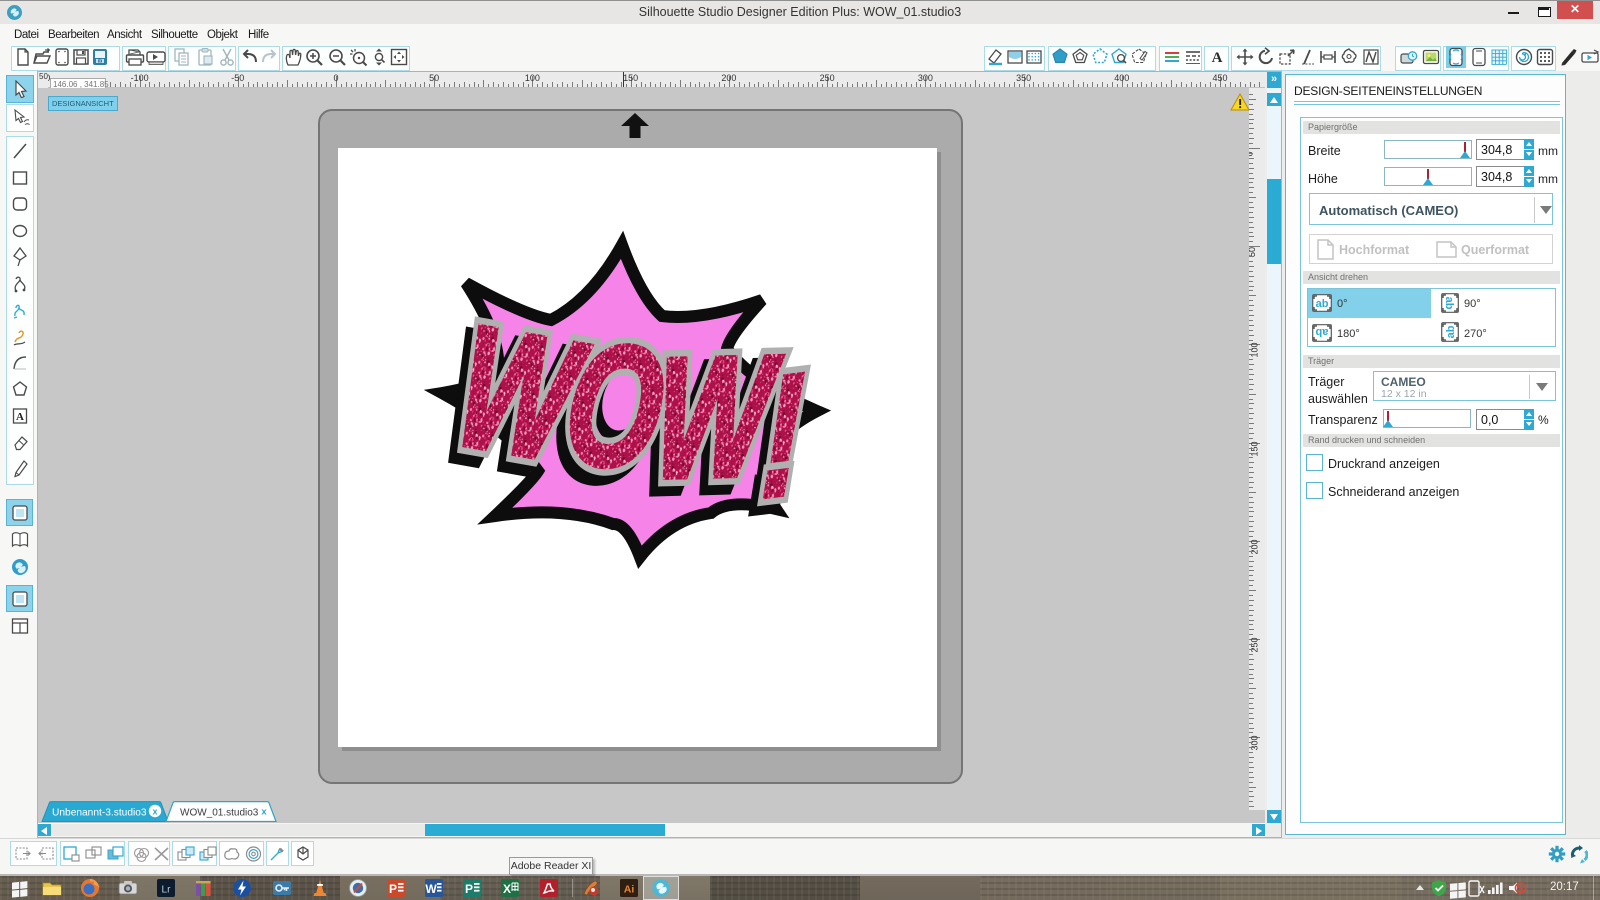  Describe the element at coordinates (99, 813) in the screenshot. I see `svg-text: Unbenannt-3.studio3` at that location.